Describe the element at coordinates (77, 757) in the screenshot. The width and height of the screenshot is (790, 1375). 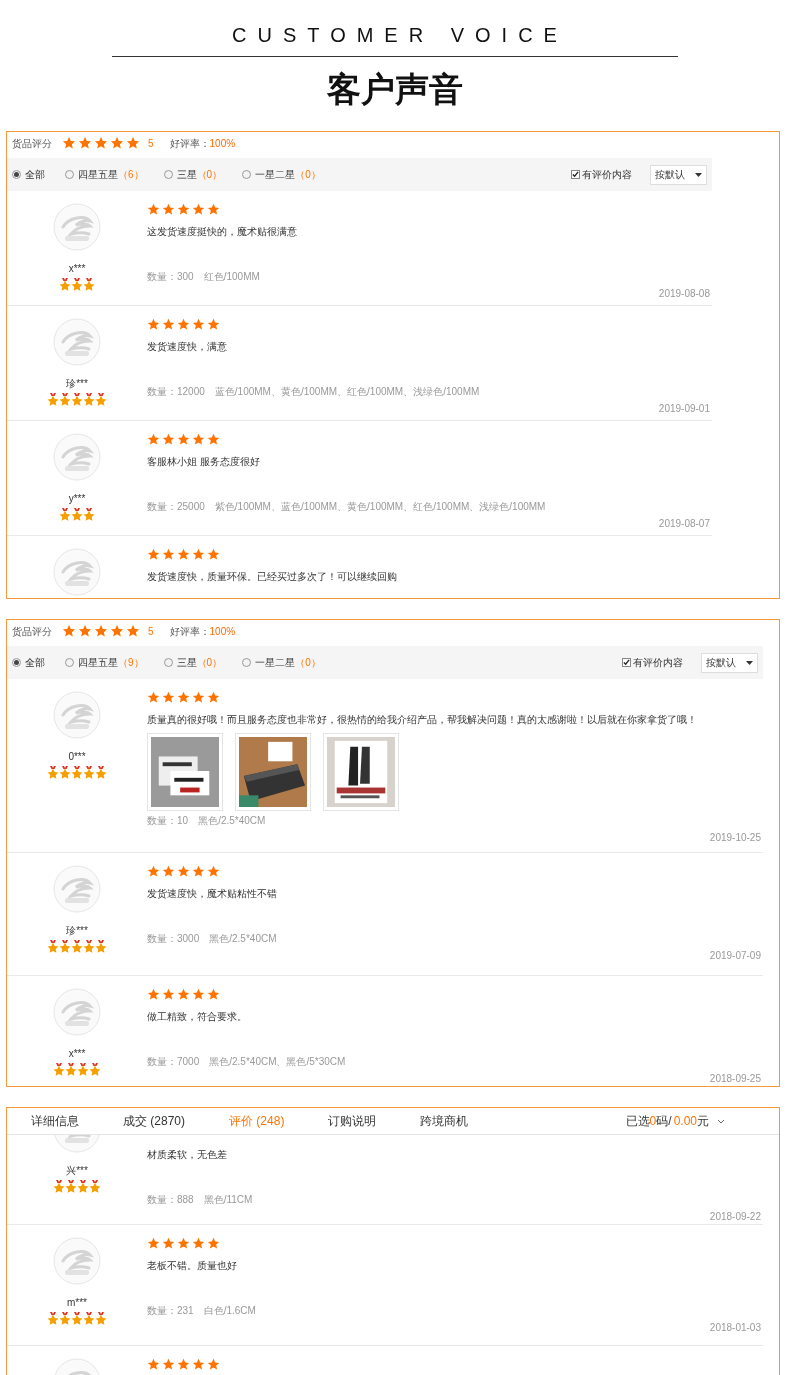
I see `user-name: 0***` at that location.